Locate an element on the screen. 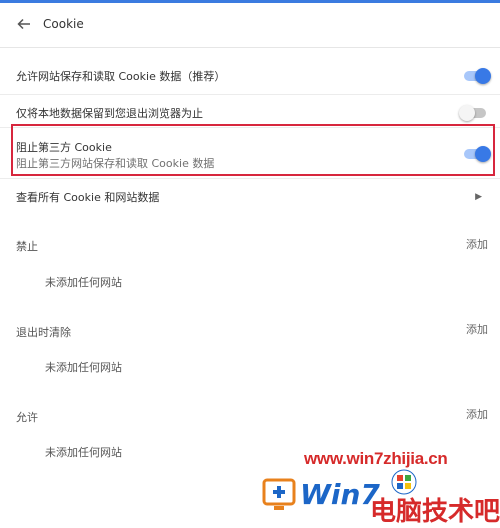  highlight-box is located at coordinates (253, 150).